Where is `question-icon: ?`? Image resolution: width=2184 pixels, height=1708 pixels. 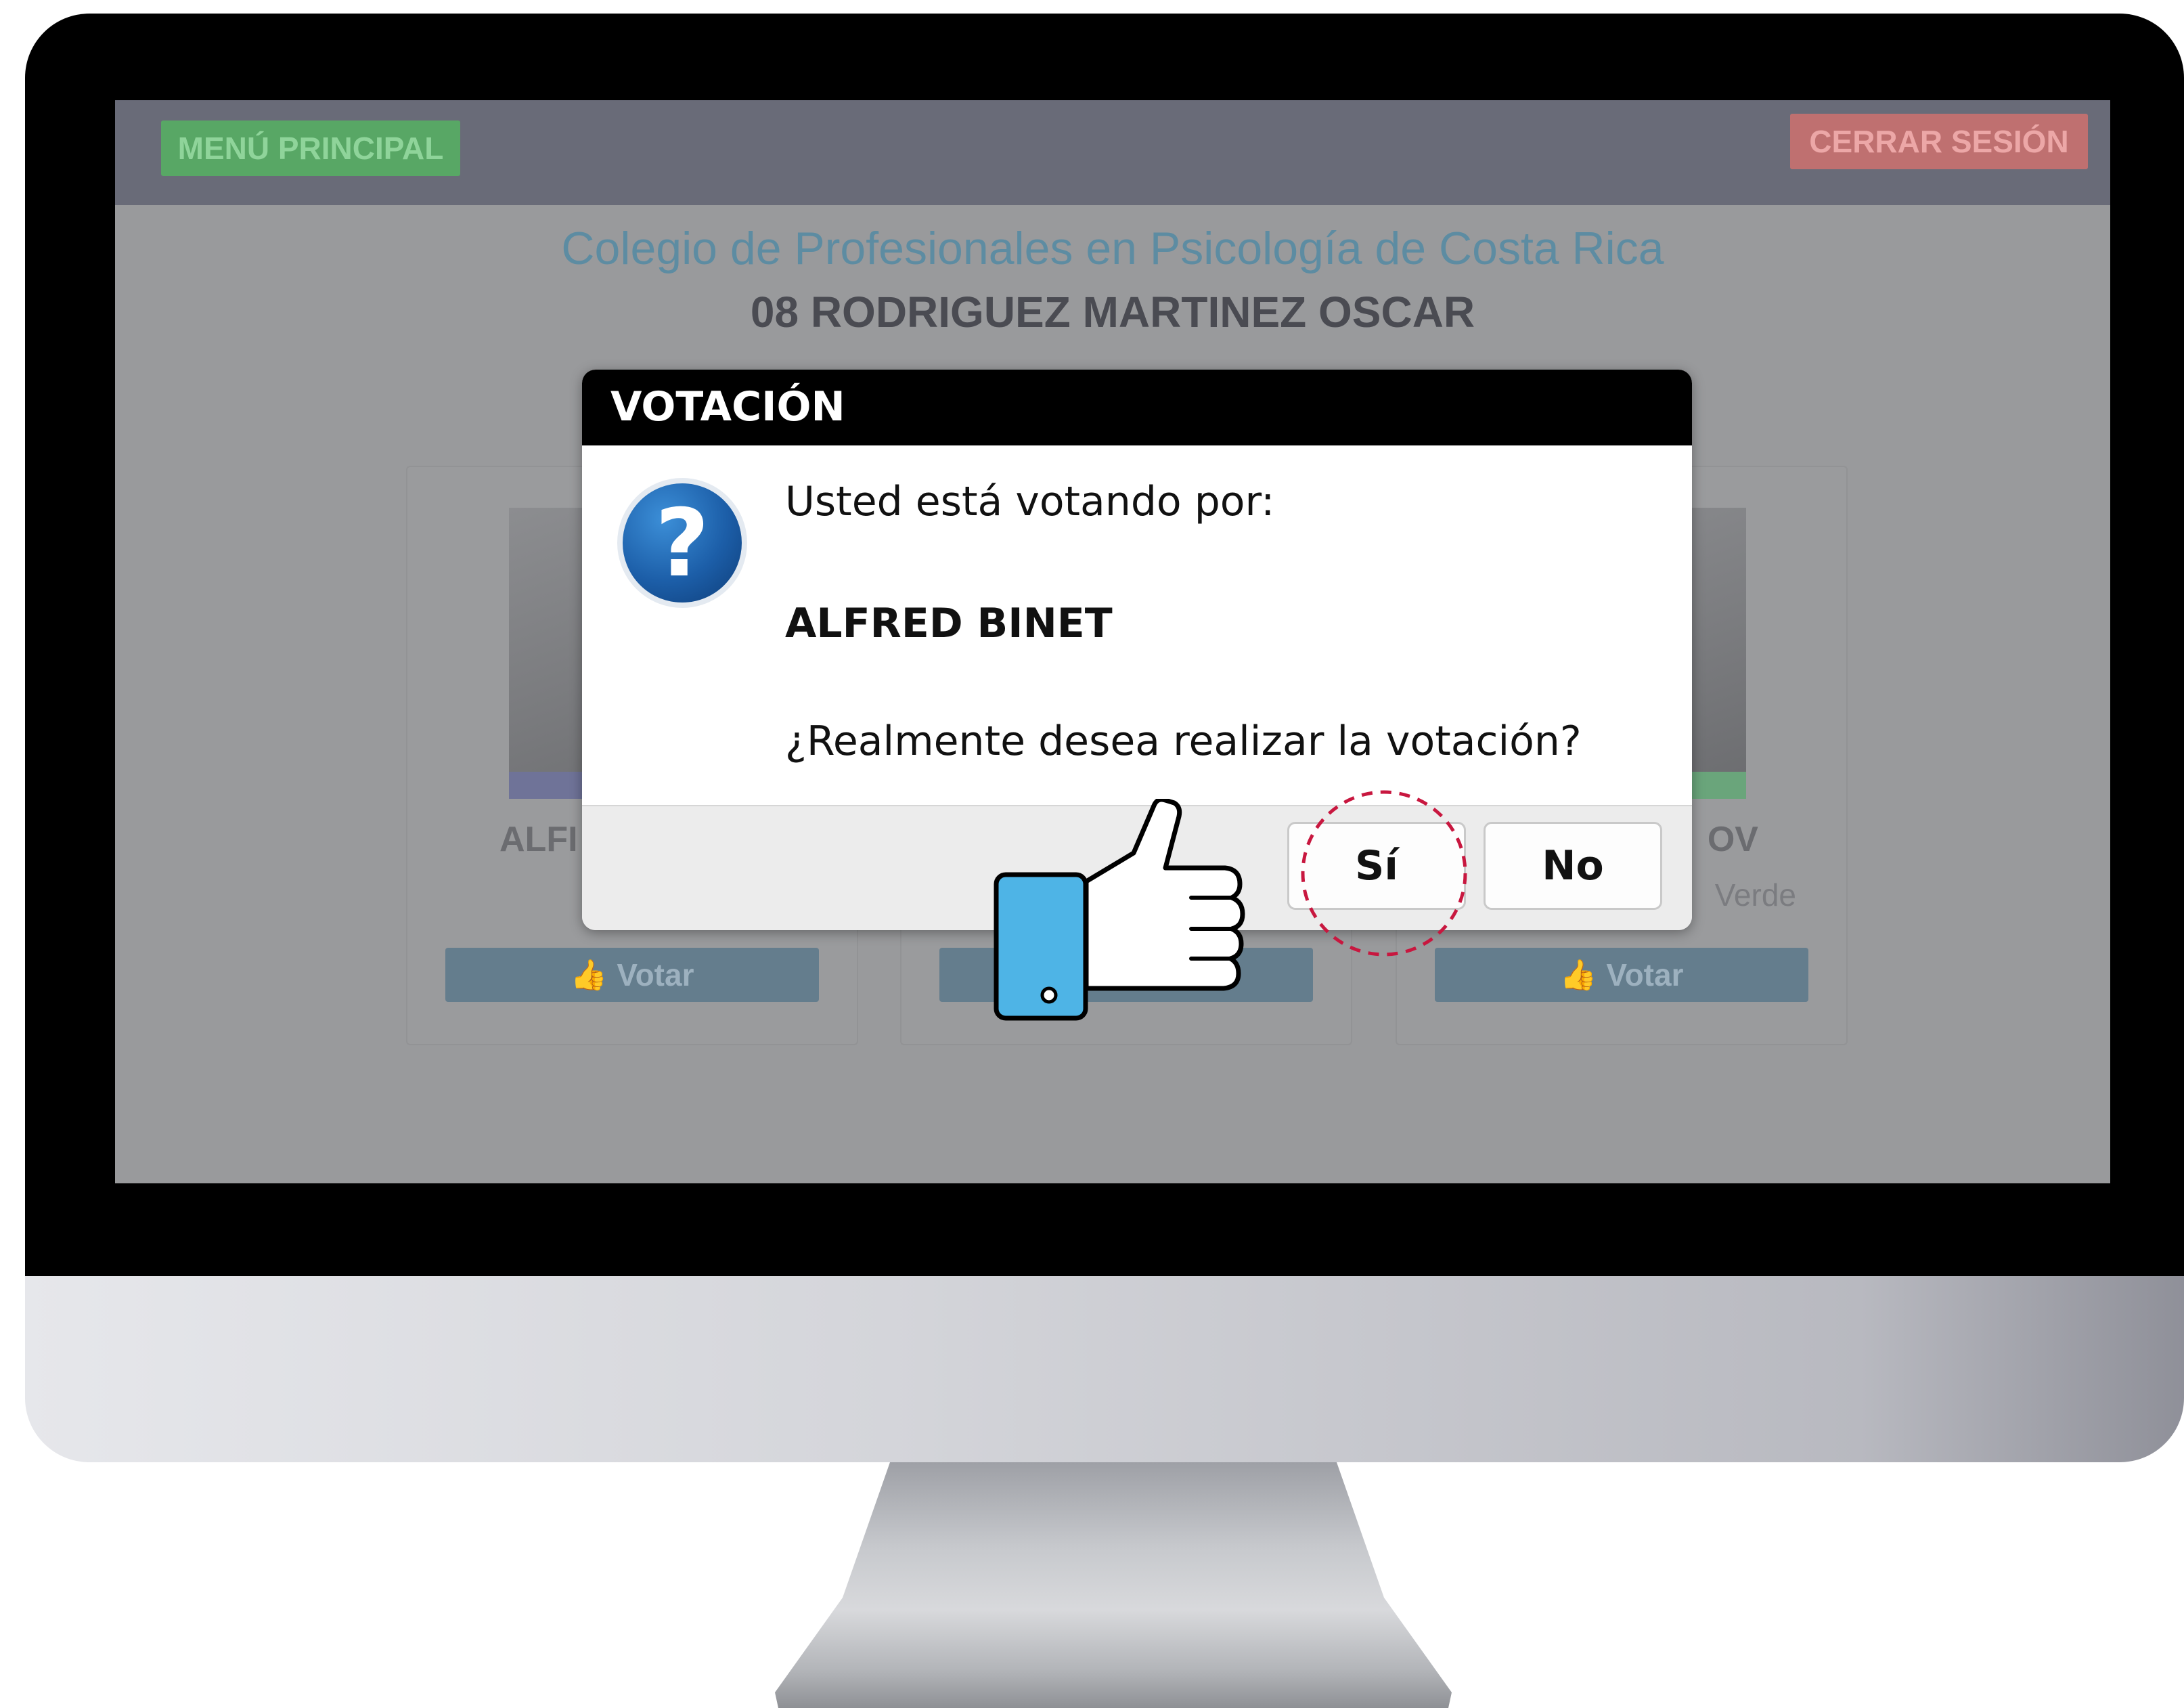
question-icon: ? is located at coordinates (682, 543).